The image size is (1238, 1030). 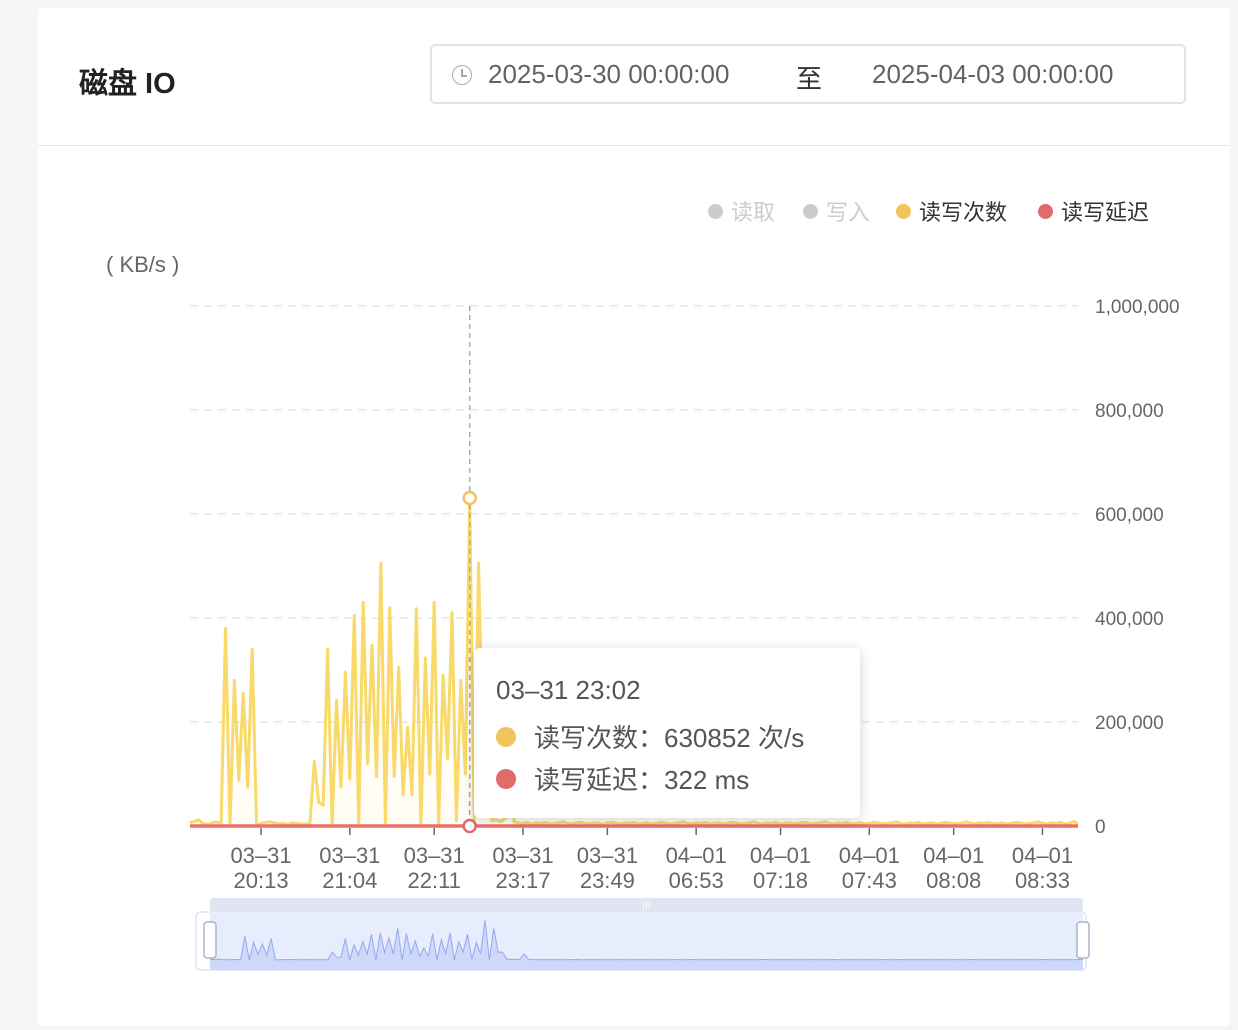 I want to click on datazoom-right-handle, so click(x=1083, y=940).